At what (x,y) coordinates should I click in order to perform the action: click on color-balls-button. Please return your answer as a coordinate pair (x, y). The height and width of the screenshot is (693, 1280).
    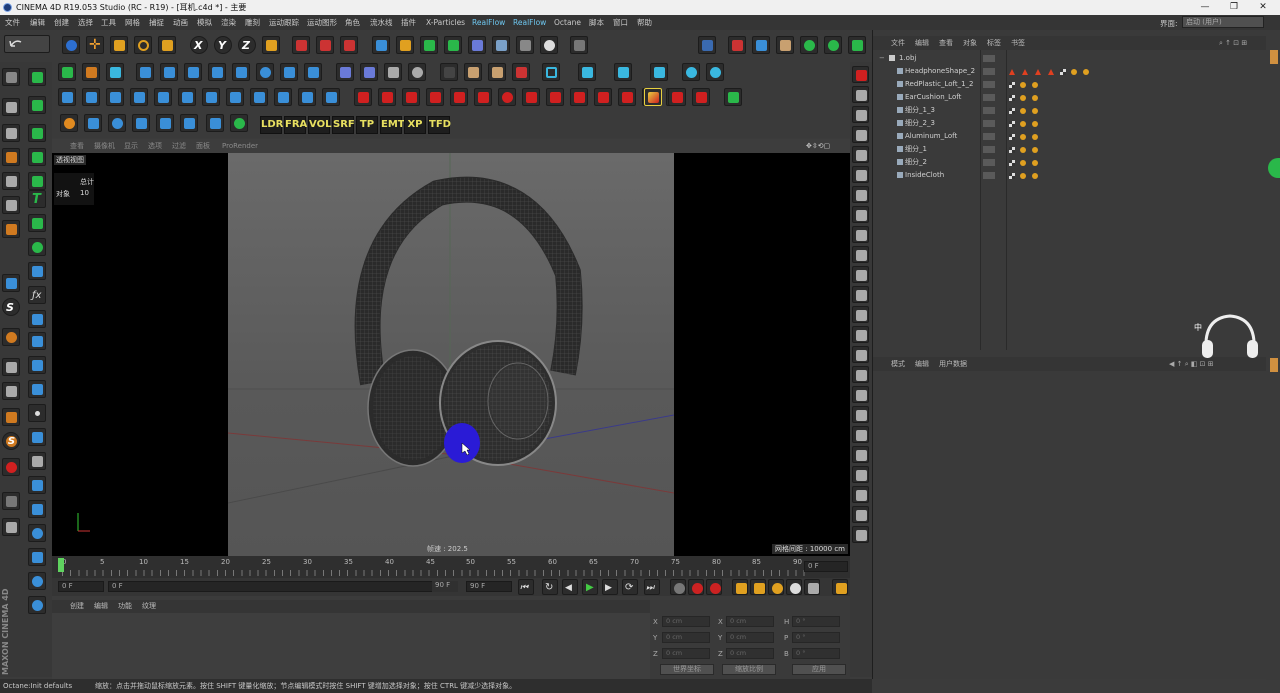
    Looking at the image, I should click on (11, 467).